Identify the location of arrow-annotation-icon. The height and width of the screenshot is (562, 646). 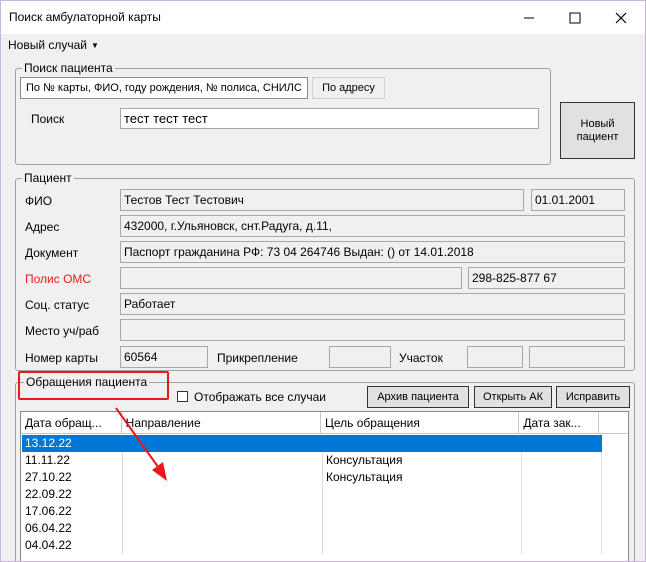
(141, 444).